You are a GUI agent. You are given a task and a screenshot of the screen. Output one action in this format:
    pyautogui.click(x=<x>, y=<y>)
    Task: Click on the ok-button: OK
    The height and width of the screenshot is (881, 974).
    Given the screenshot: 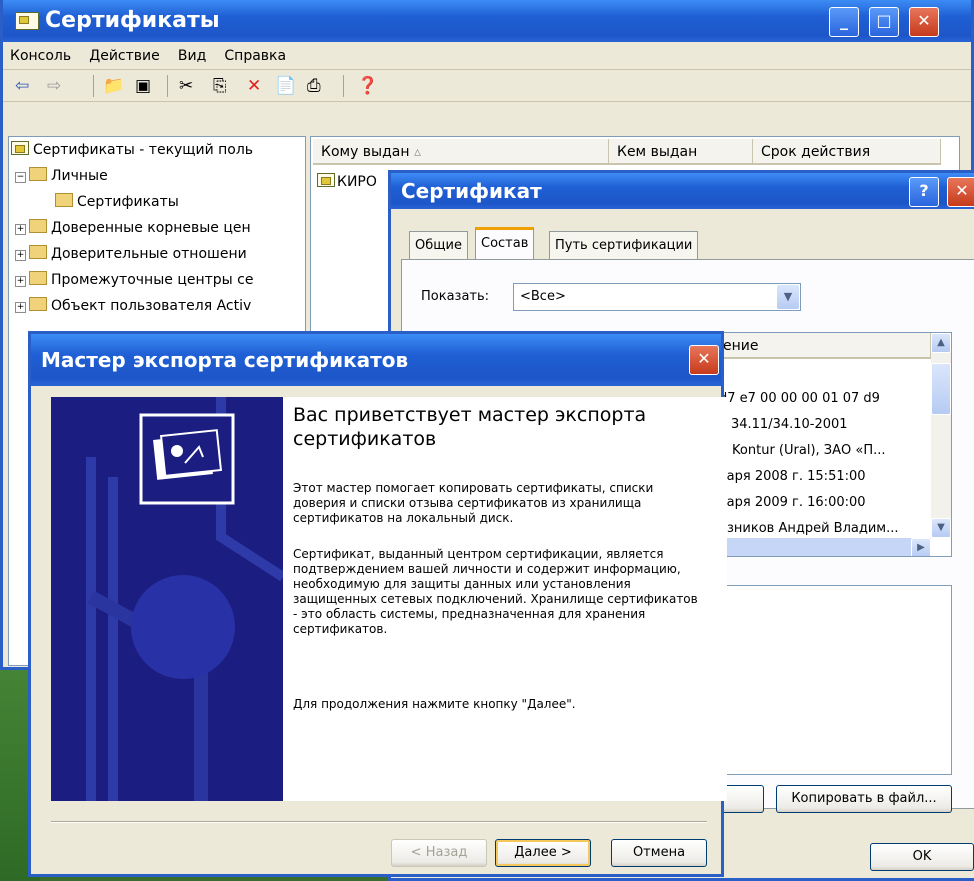 What is the action you would take?
    pyautogui.click(x=922, y=857)
    